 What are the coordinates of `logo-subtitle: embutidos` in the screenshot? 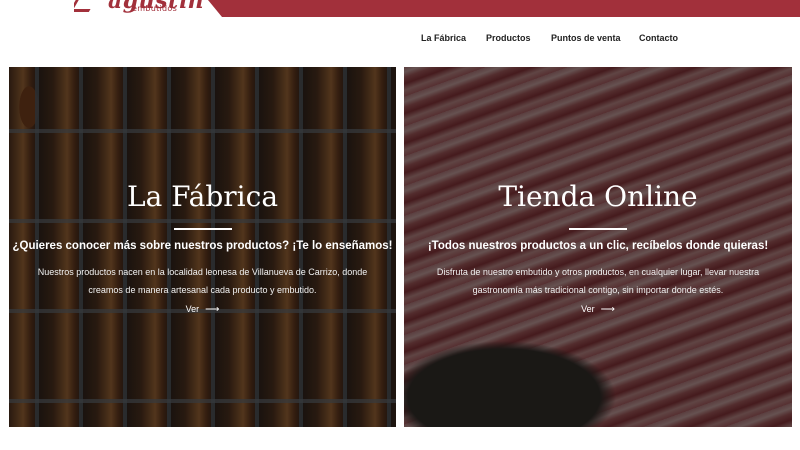 It's located at (155, 8).